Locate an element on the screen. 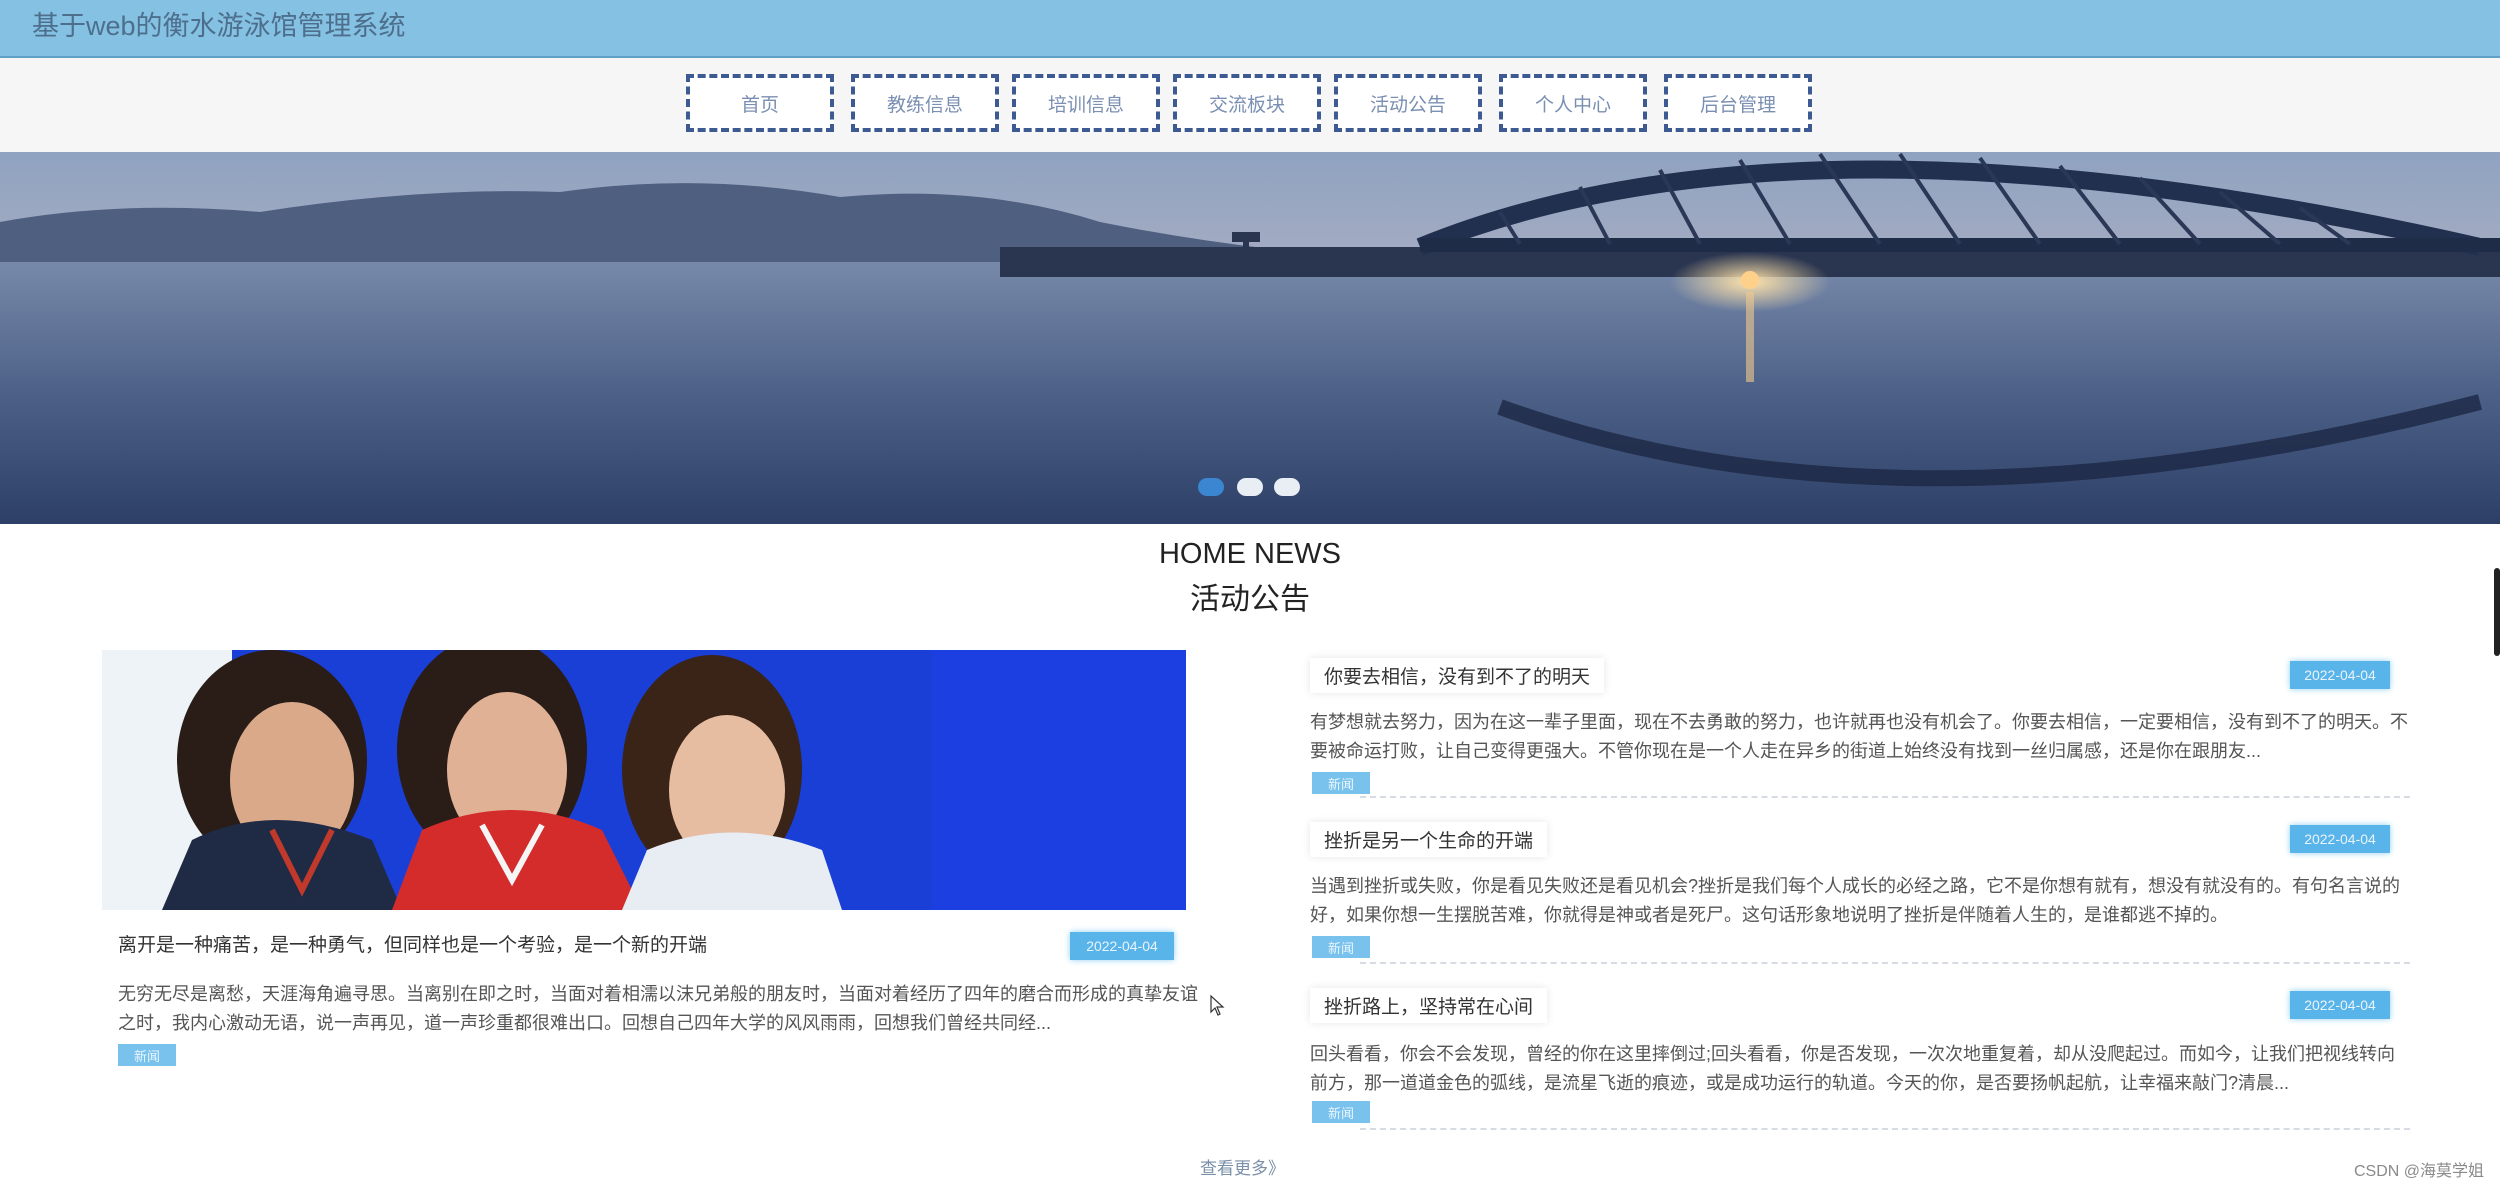 Image resolution: width=2500 pixels, height=1185 pixels. nav-item-personal-center: 个人中心 is located at coordinates (1573, 103).